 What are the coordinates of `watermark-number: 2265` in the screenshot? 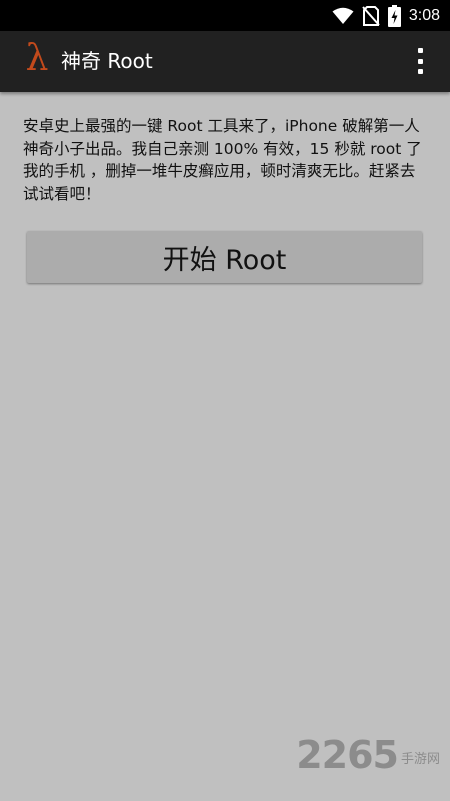 It's located at (347, 755).